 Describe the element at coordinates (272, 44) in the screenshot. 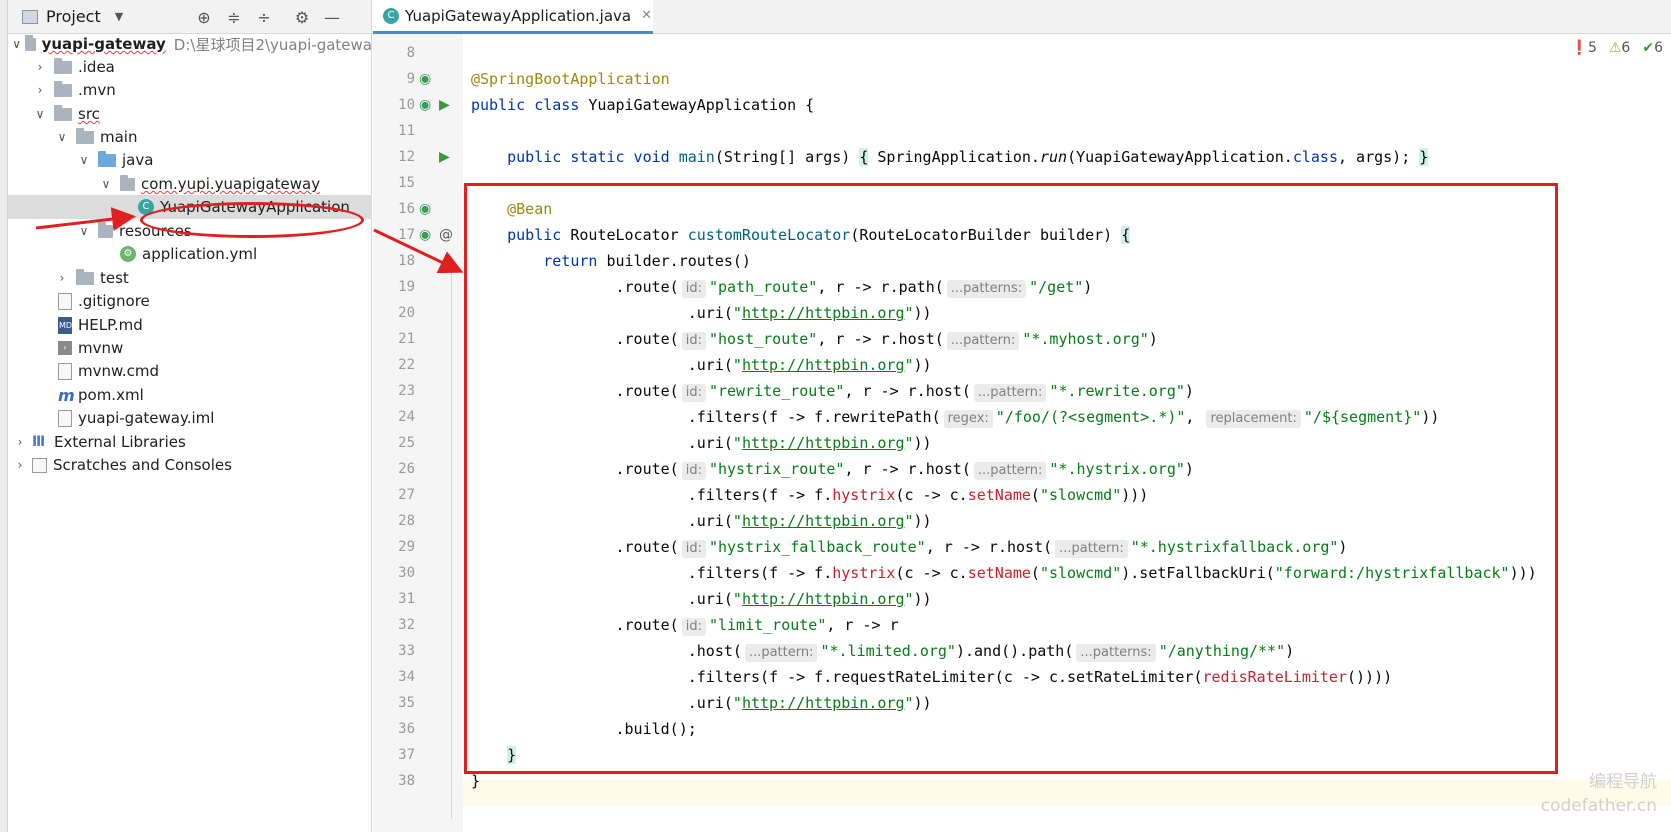

I see `project-path: D:\星球项目2\yuapi-gatewa` at that location.